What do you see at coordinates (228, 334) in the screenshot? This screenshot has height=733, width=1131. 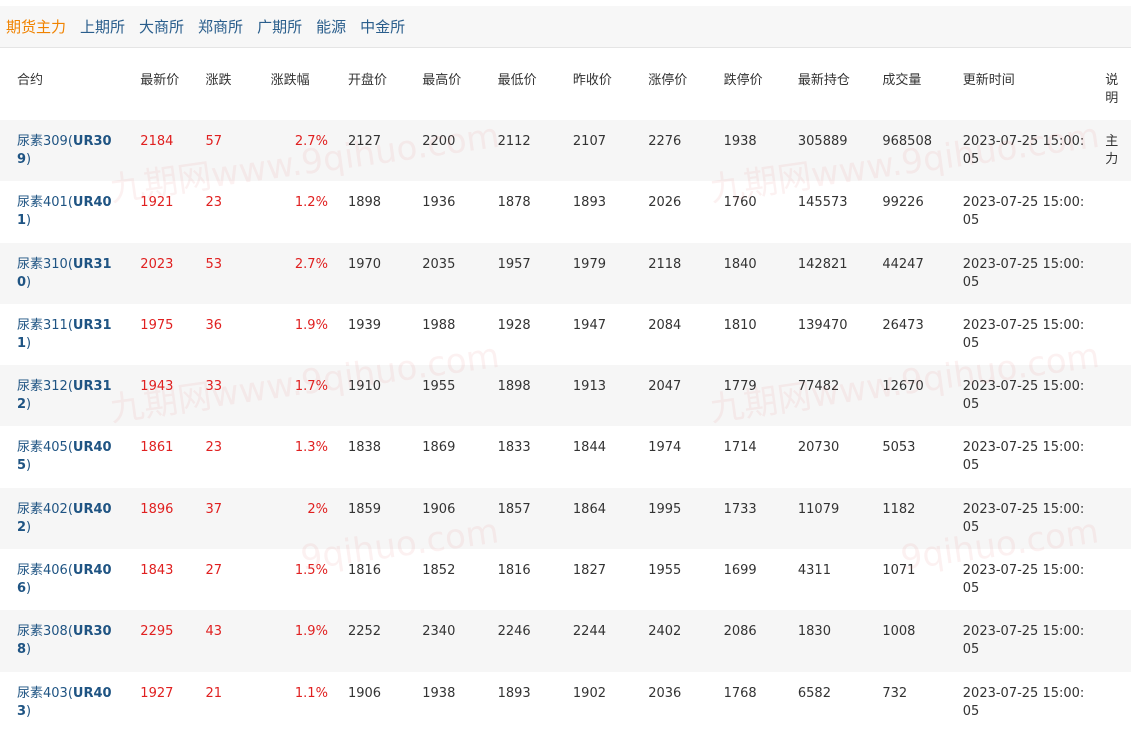 I see `cell-chg: 36` at bounding box center [228, 334].